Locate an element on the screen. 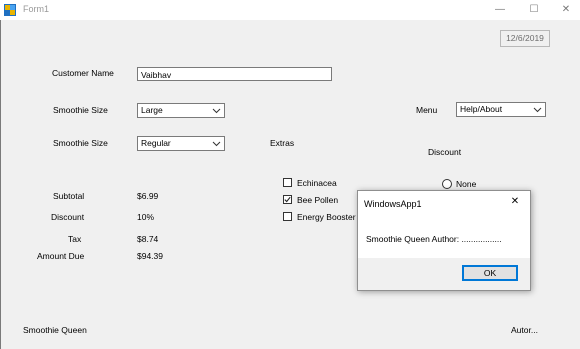 This screenshot has height=349, width=580. extra-bee-pollen-label: Bee Pollen is located at coordinates (318, 200).